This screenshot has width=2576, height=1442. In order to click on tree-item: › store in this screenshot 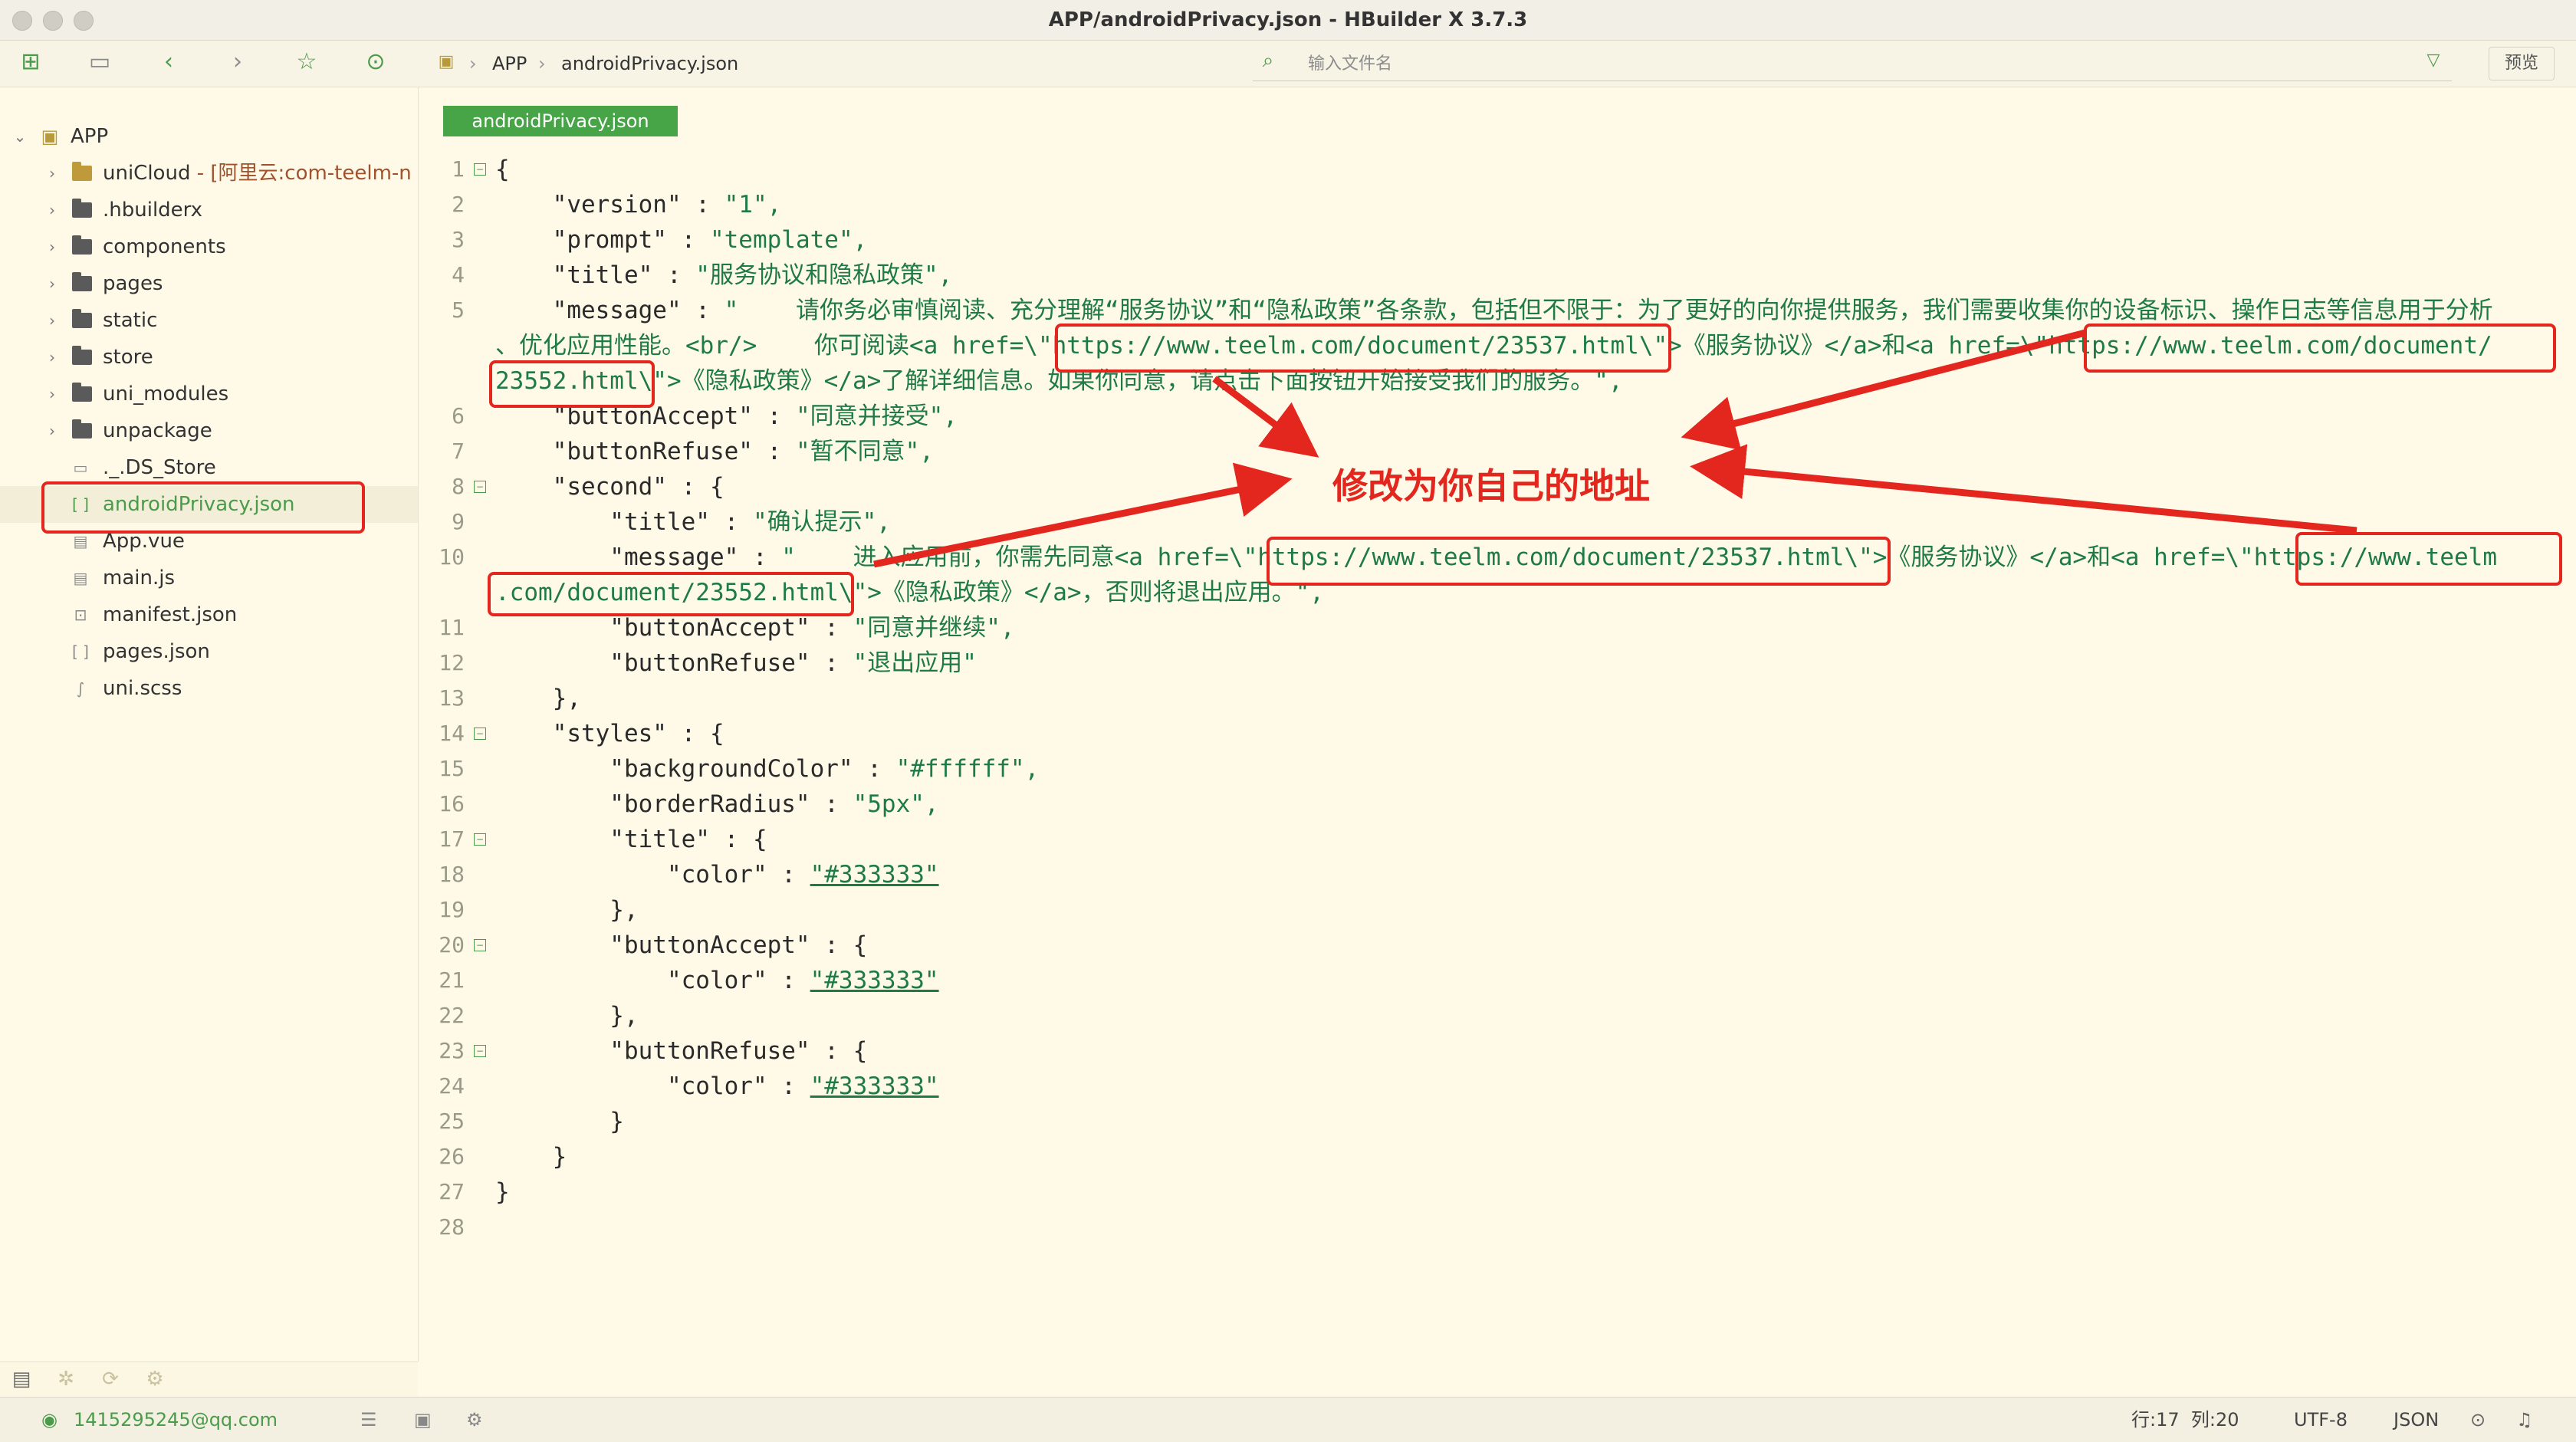, I will do `click(209, 358)`.